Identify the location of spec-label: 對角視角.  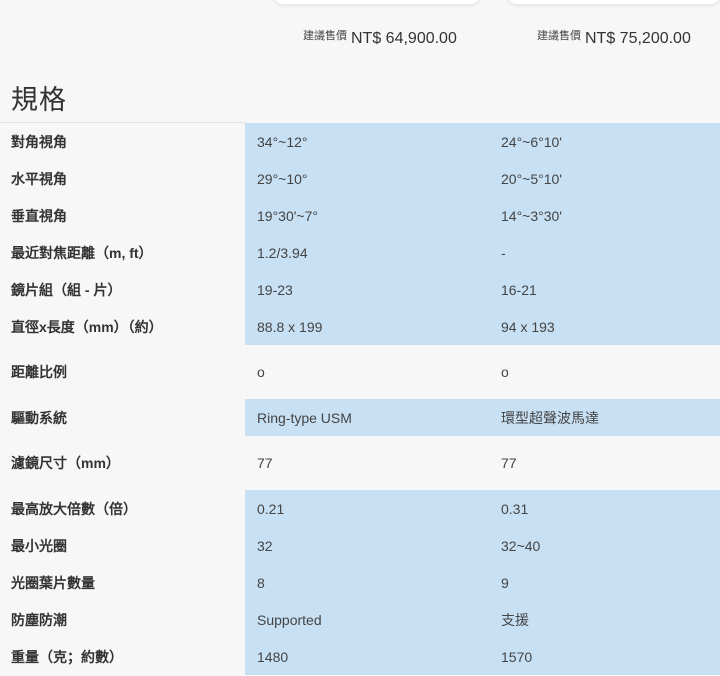
(39, 141).